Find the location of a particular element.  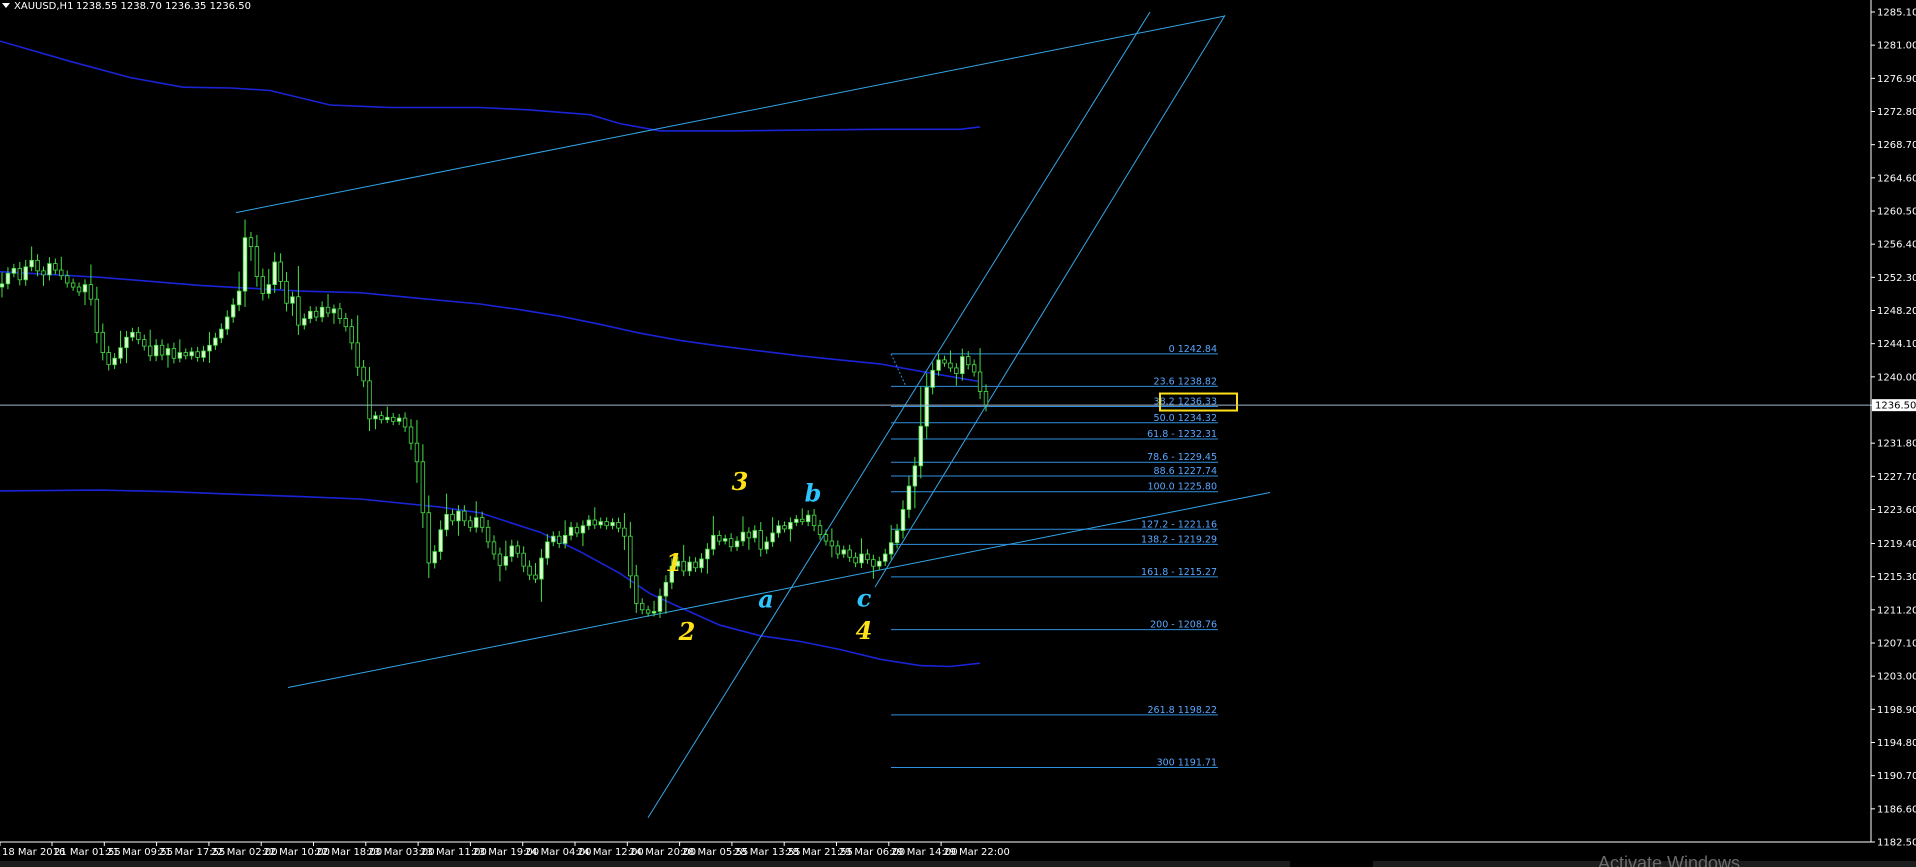

fibonacci-level-label: 78.6 - 1229.45 is located at coordinates (1182, 457).